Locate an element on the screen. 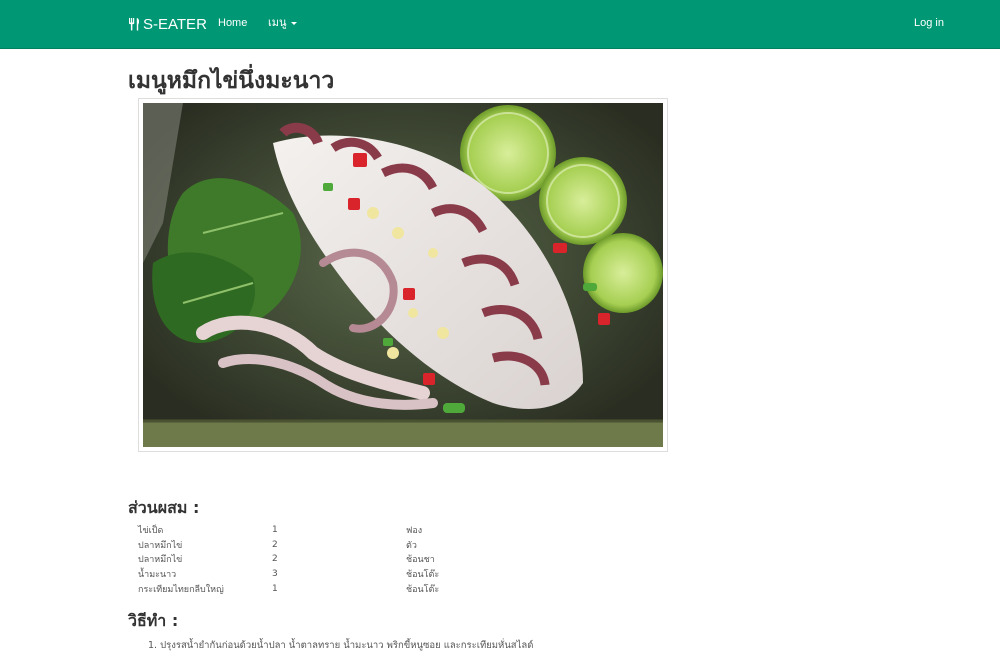 The height and width of the screenshot is (653, 1000). table-row: ปลาหมึกไข่ 2 ช้อนชา is located at coordinates (418, 559).